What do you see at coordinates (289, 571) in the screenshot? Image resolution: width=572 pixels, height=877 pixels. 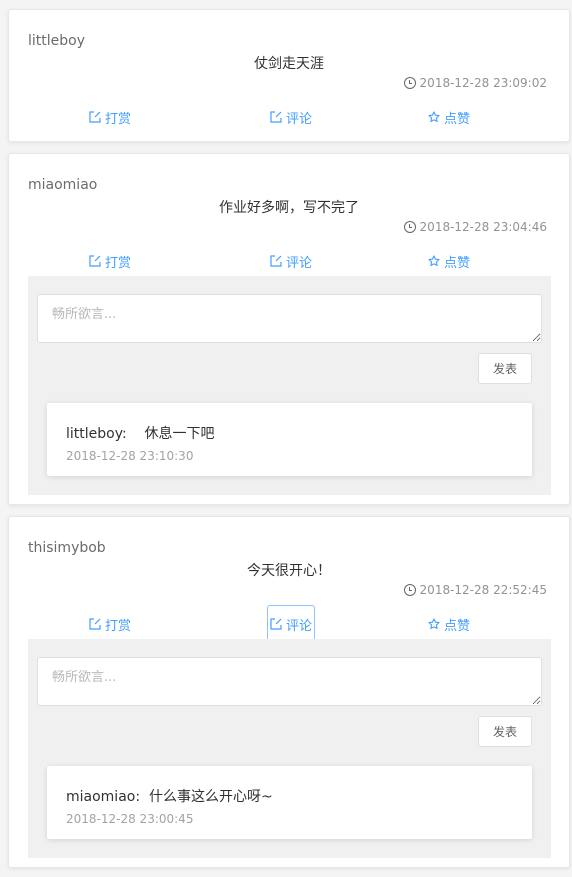 I see `post-content: 今天很开心！` at bounding box center [289, 571].